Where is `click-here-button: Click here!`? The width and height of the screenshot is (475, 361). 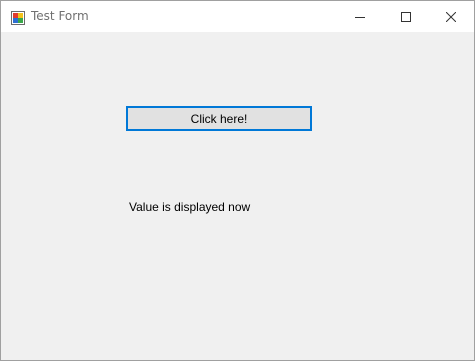
click-here-button: Click here! is located at coordinates (219, 118).